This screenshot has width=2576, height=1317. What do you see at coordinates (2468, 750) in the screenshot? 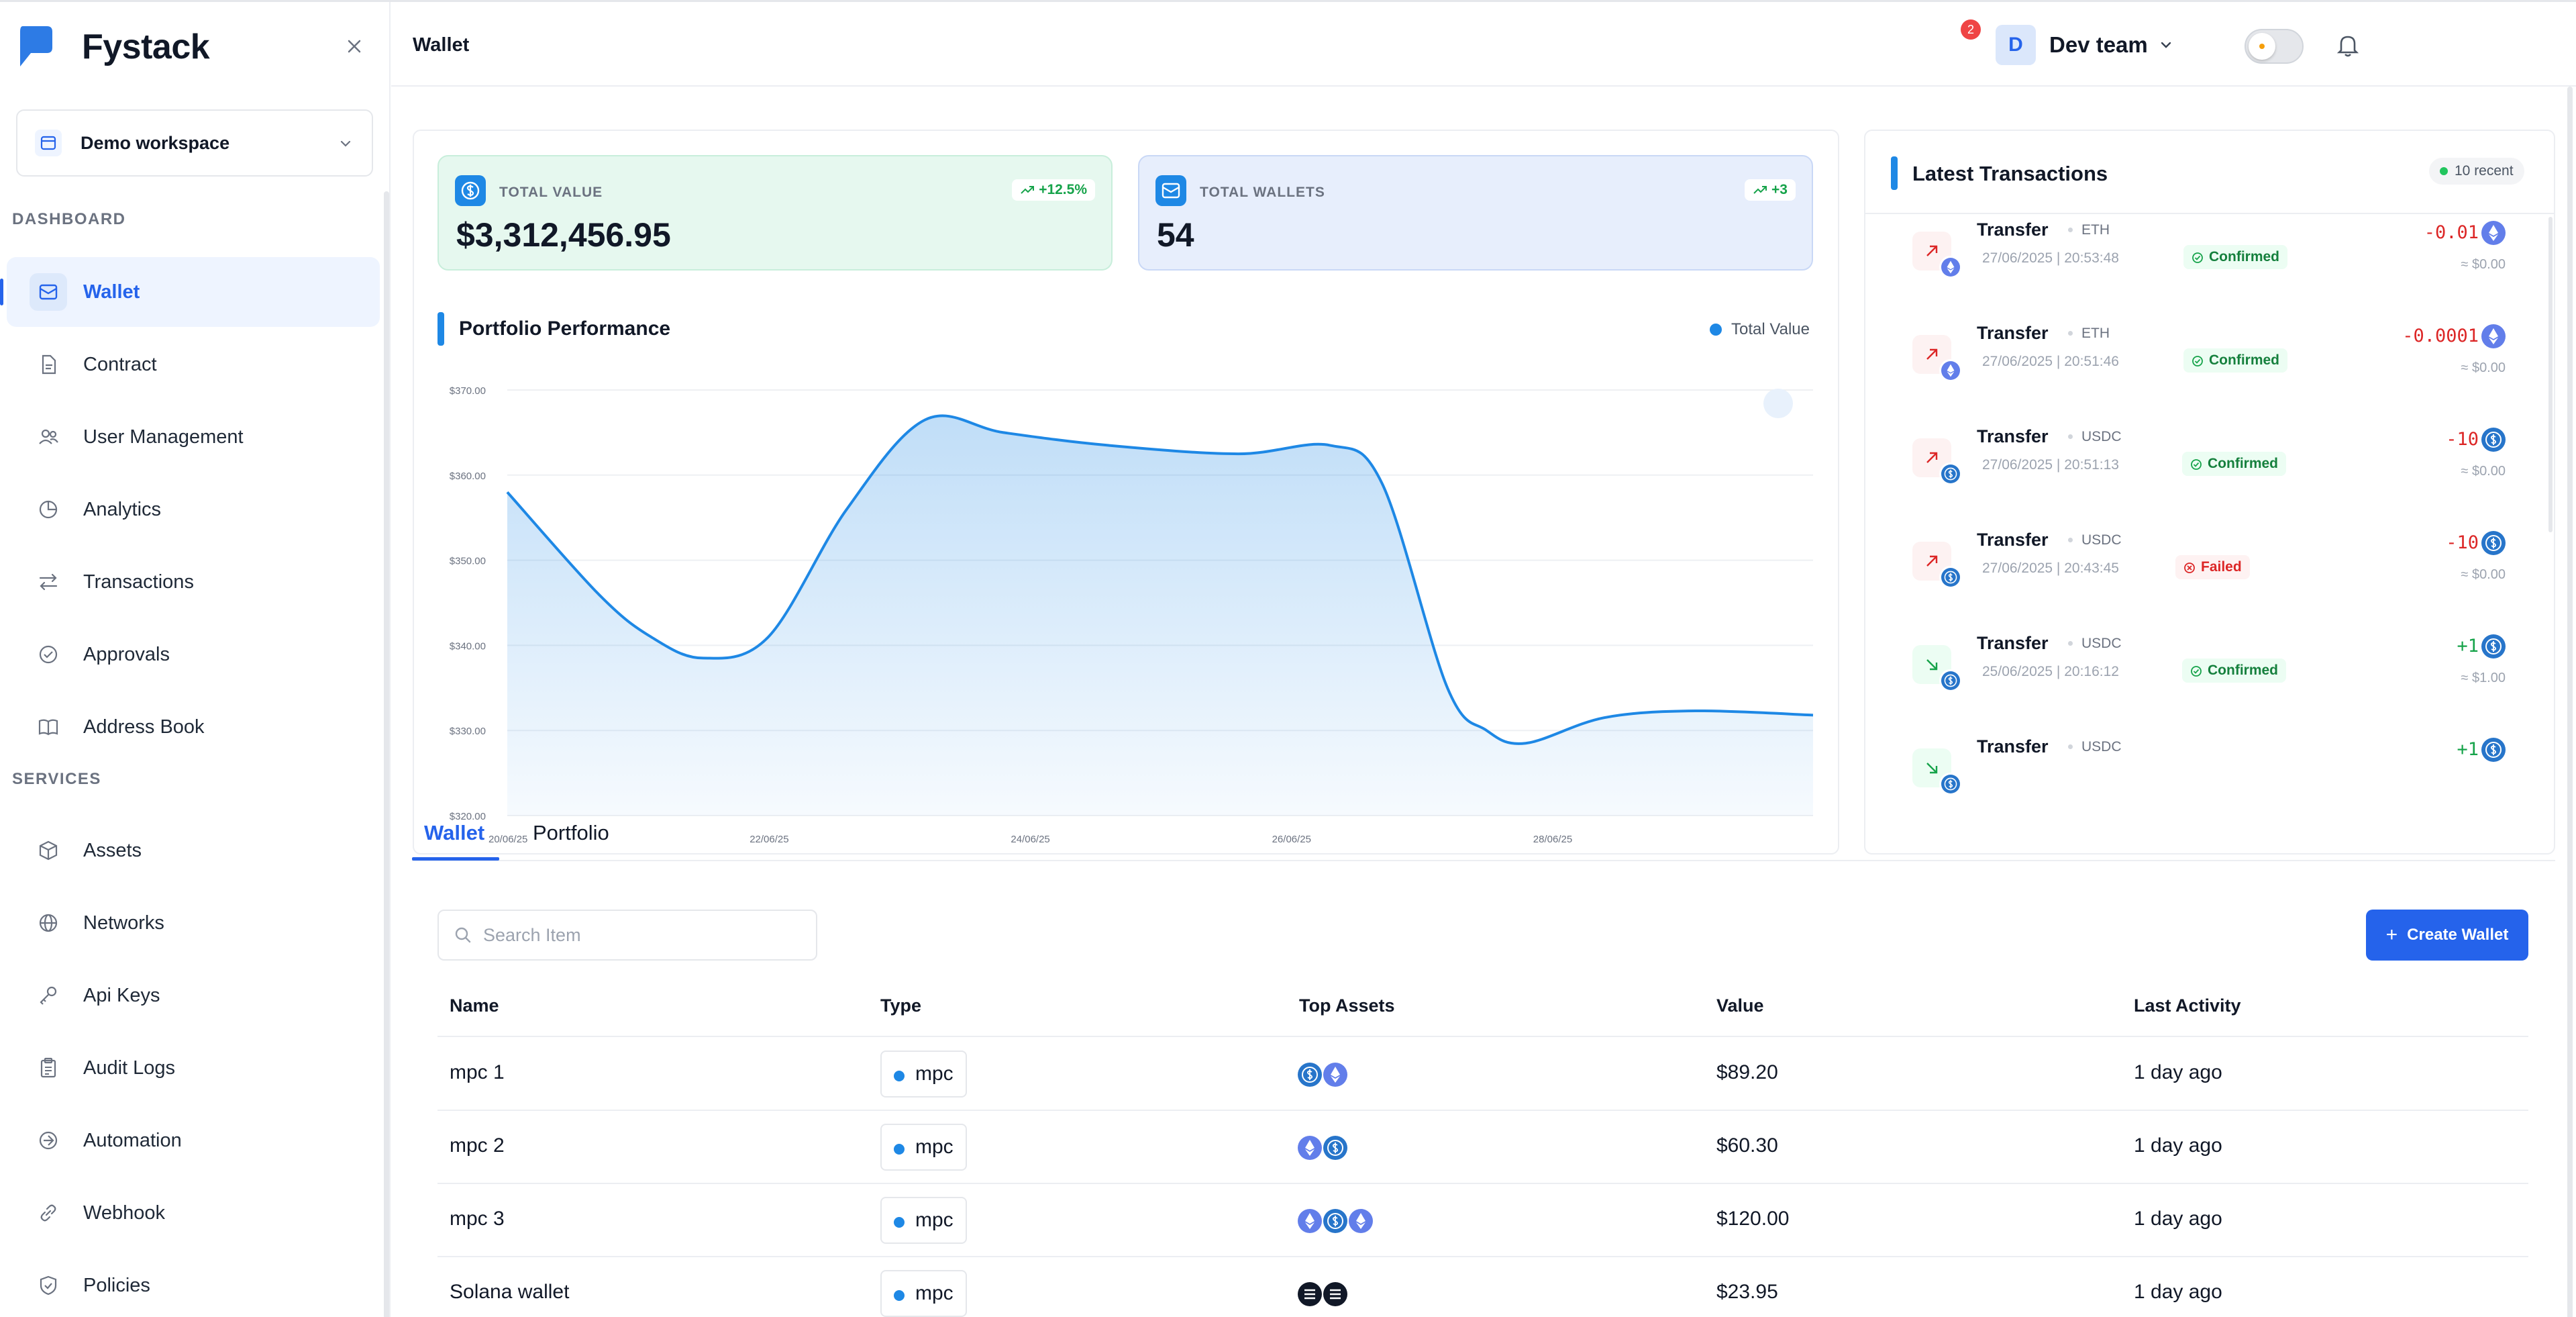
I see `transaction-amount: +1` at bounding box center [2468, 750].